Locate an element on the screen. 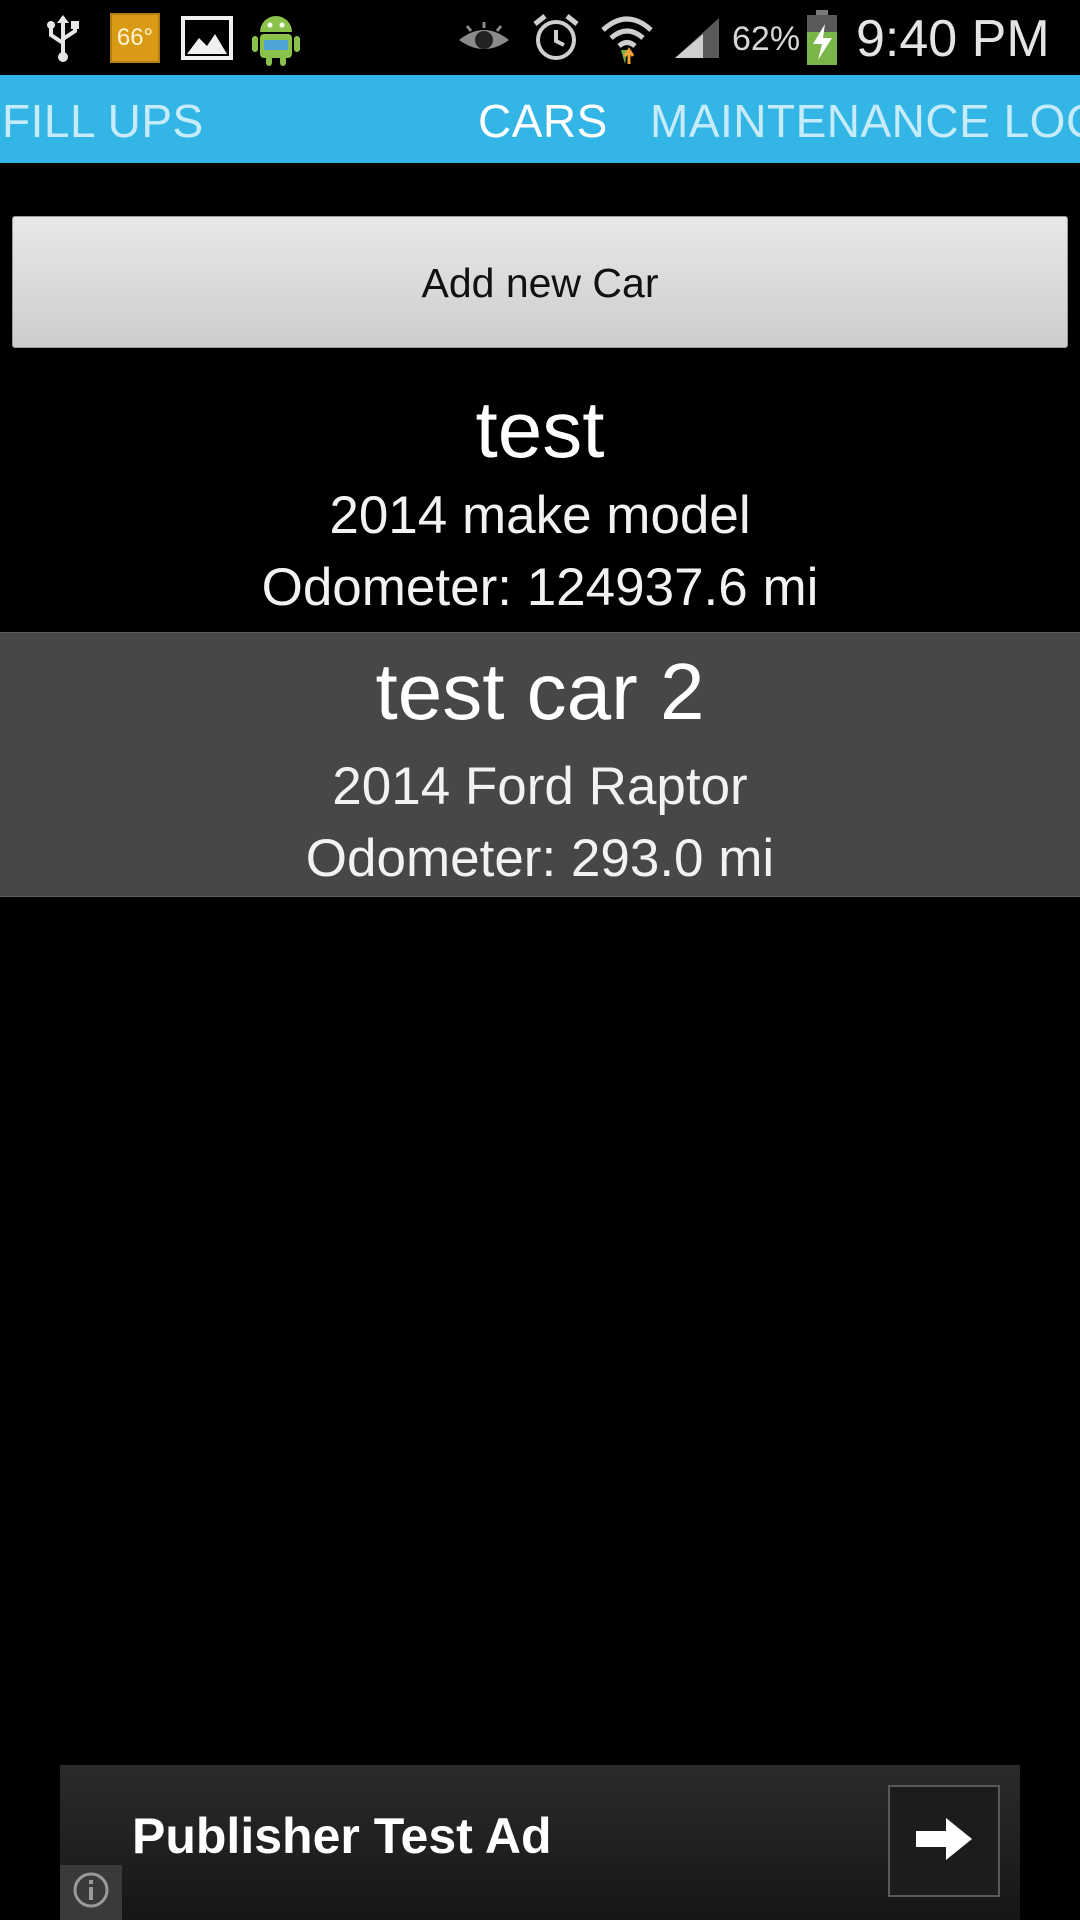  signal-icon is located at coordinates (697, 37).